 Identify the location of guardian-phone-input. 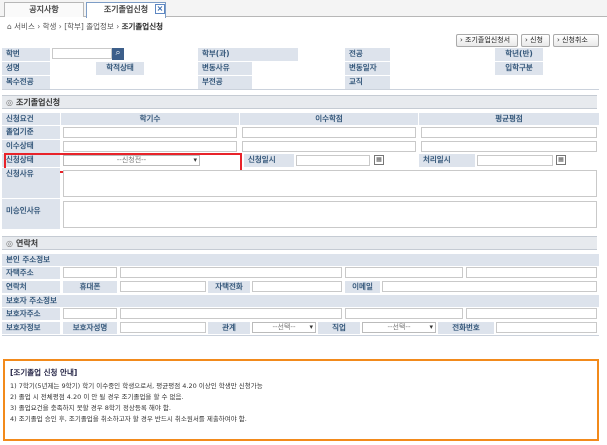
(546, 327).